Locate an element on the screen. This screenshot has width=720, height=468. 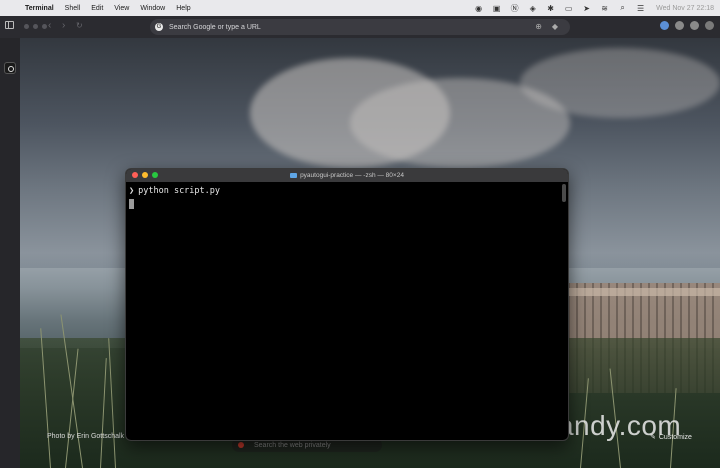
tab-favicon-icon is located at coordinates (10, 68).